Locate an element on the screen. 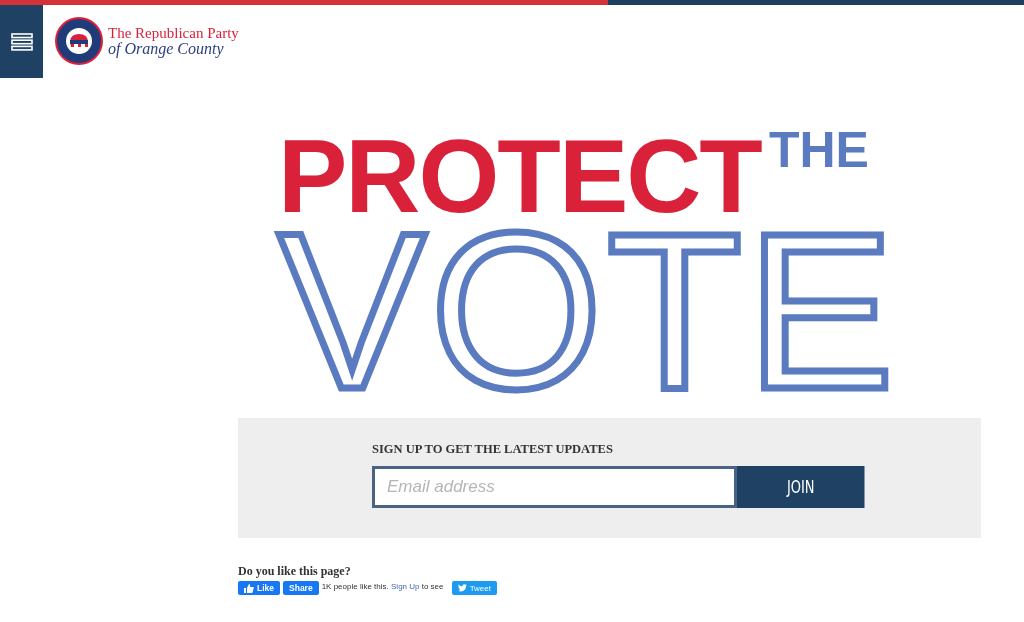 This screenshot has width=1024, height=622. signup-heading: SIGN UP TO GET THE LATEST UPDATES is located at coordinates (493, 449).